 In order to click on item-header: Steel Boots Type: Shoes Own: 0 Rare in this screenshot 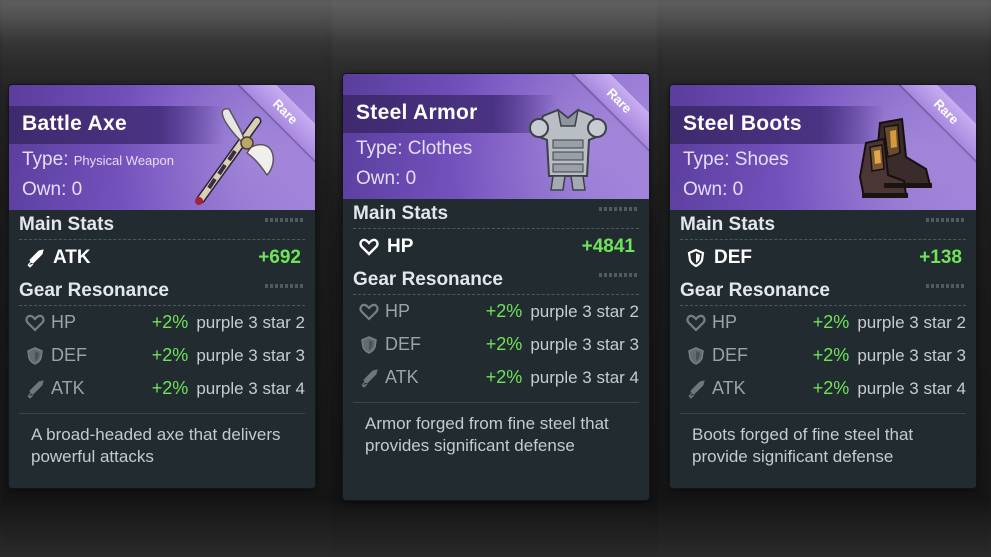, I will do `click(823, 147)`.